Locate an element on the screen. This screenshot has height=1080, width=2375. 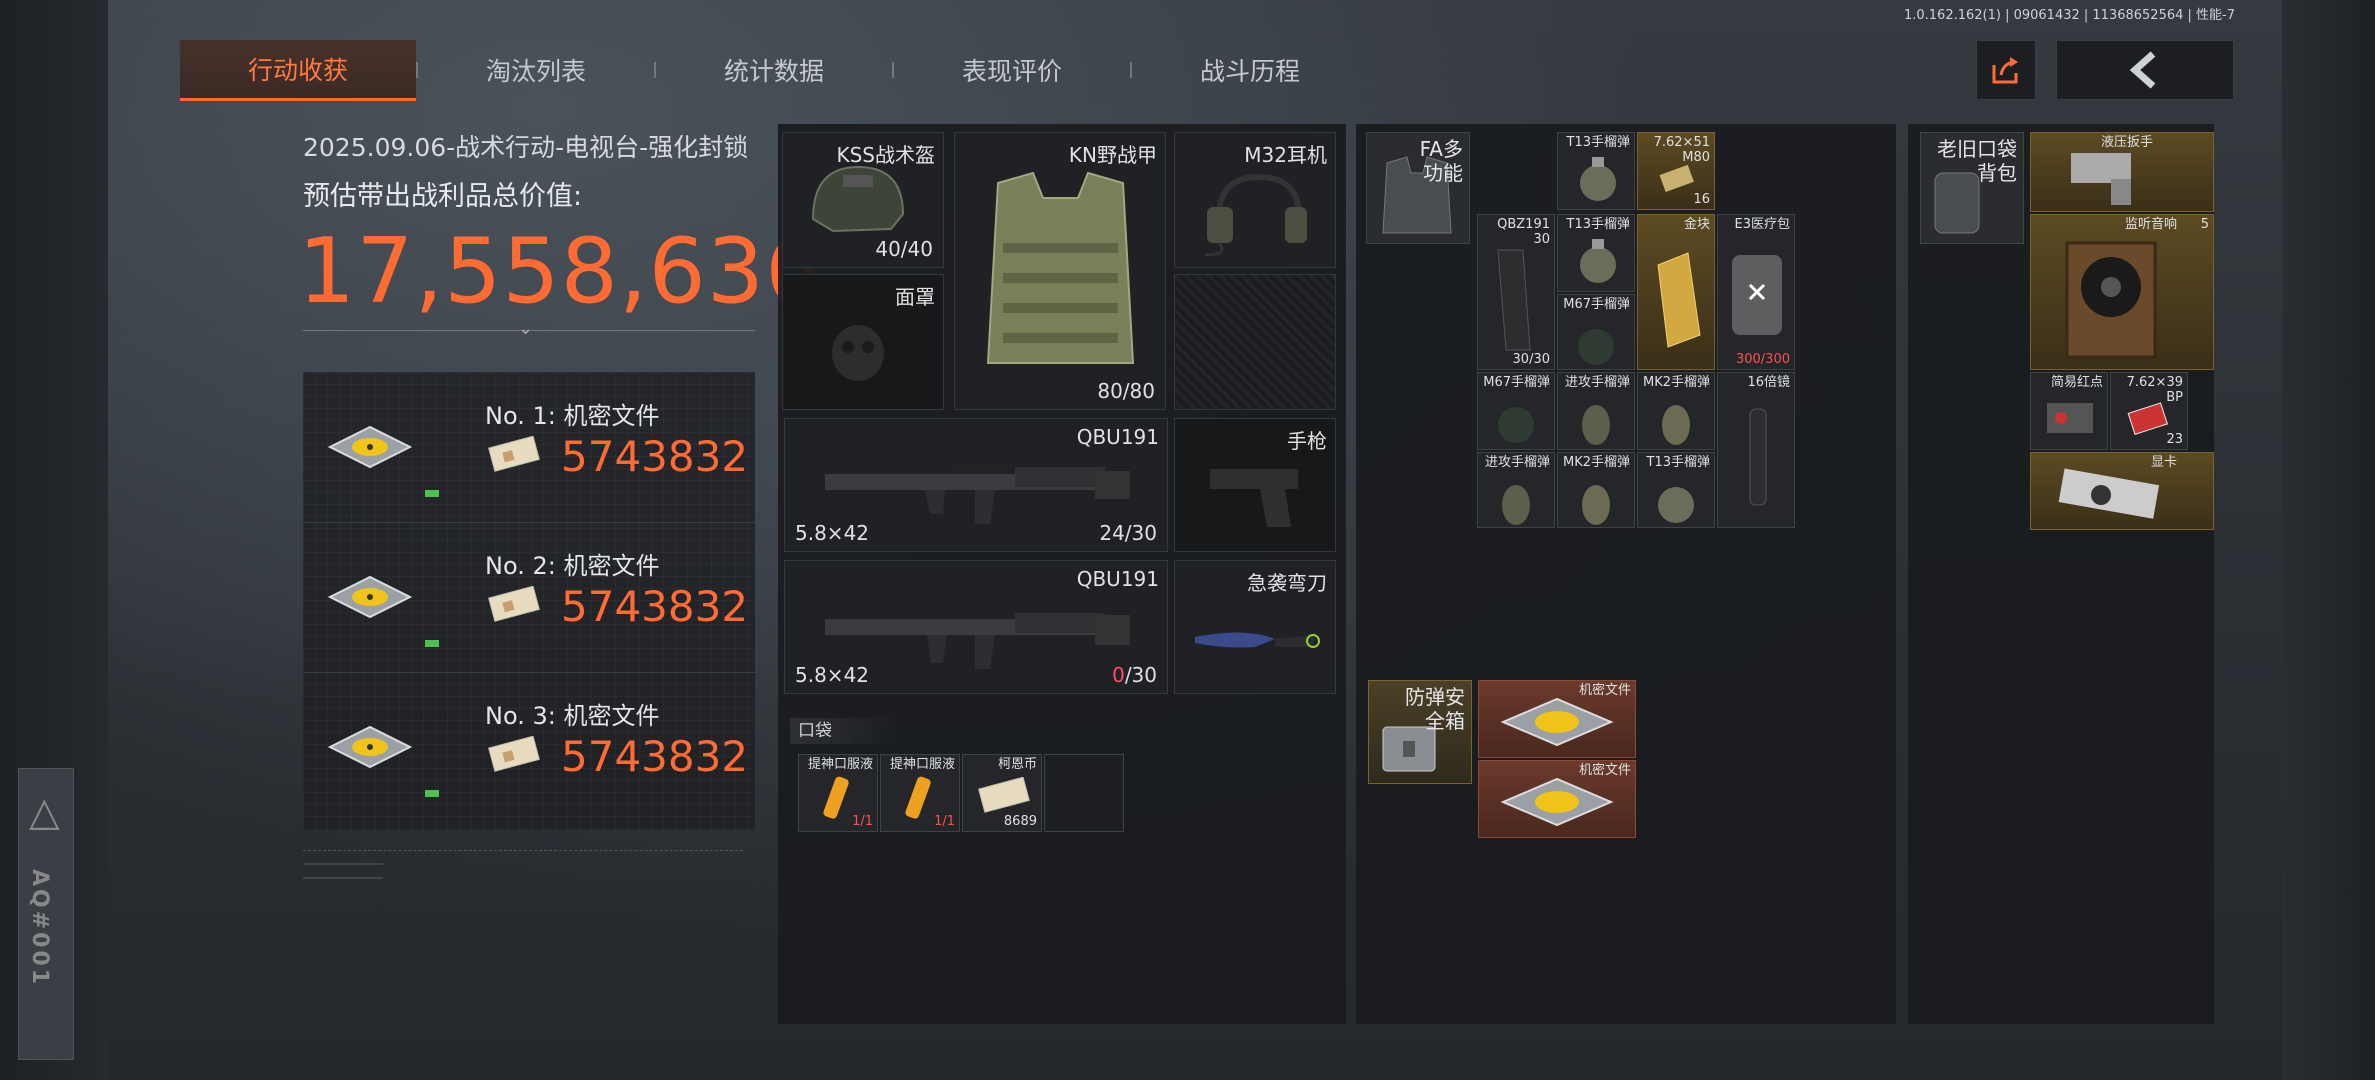
helmet-name: KSS战术盔 is located at coordinates (885, 155).